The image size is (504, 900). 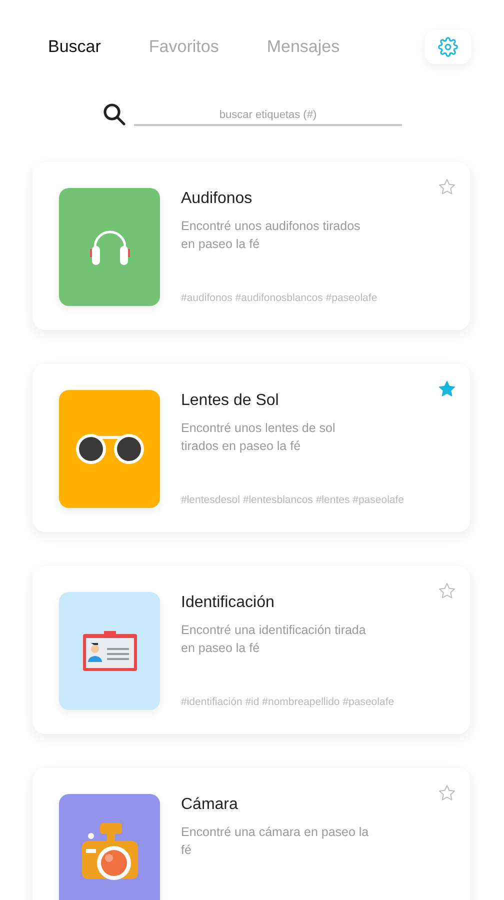 I want to click on item-tags: #identifiación #id #nombreapellido #paseolafe, so click(x=315, y=702).